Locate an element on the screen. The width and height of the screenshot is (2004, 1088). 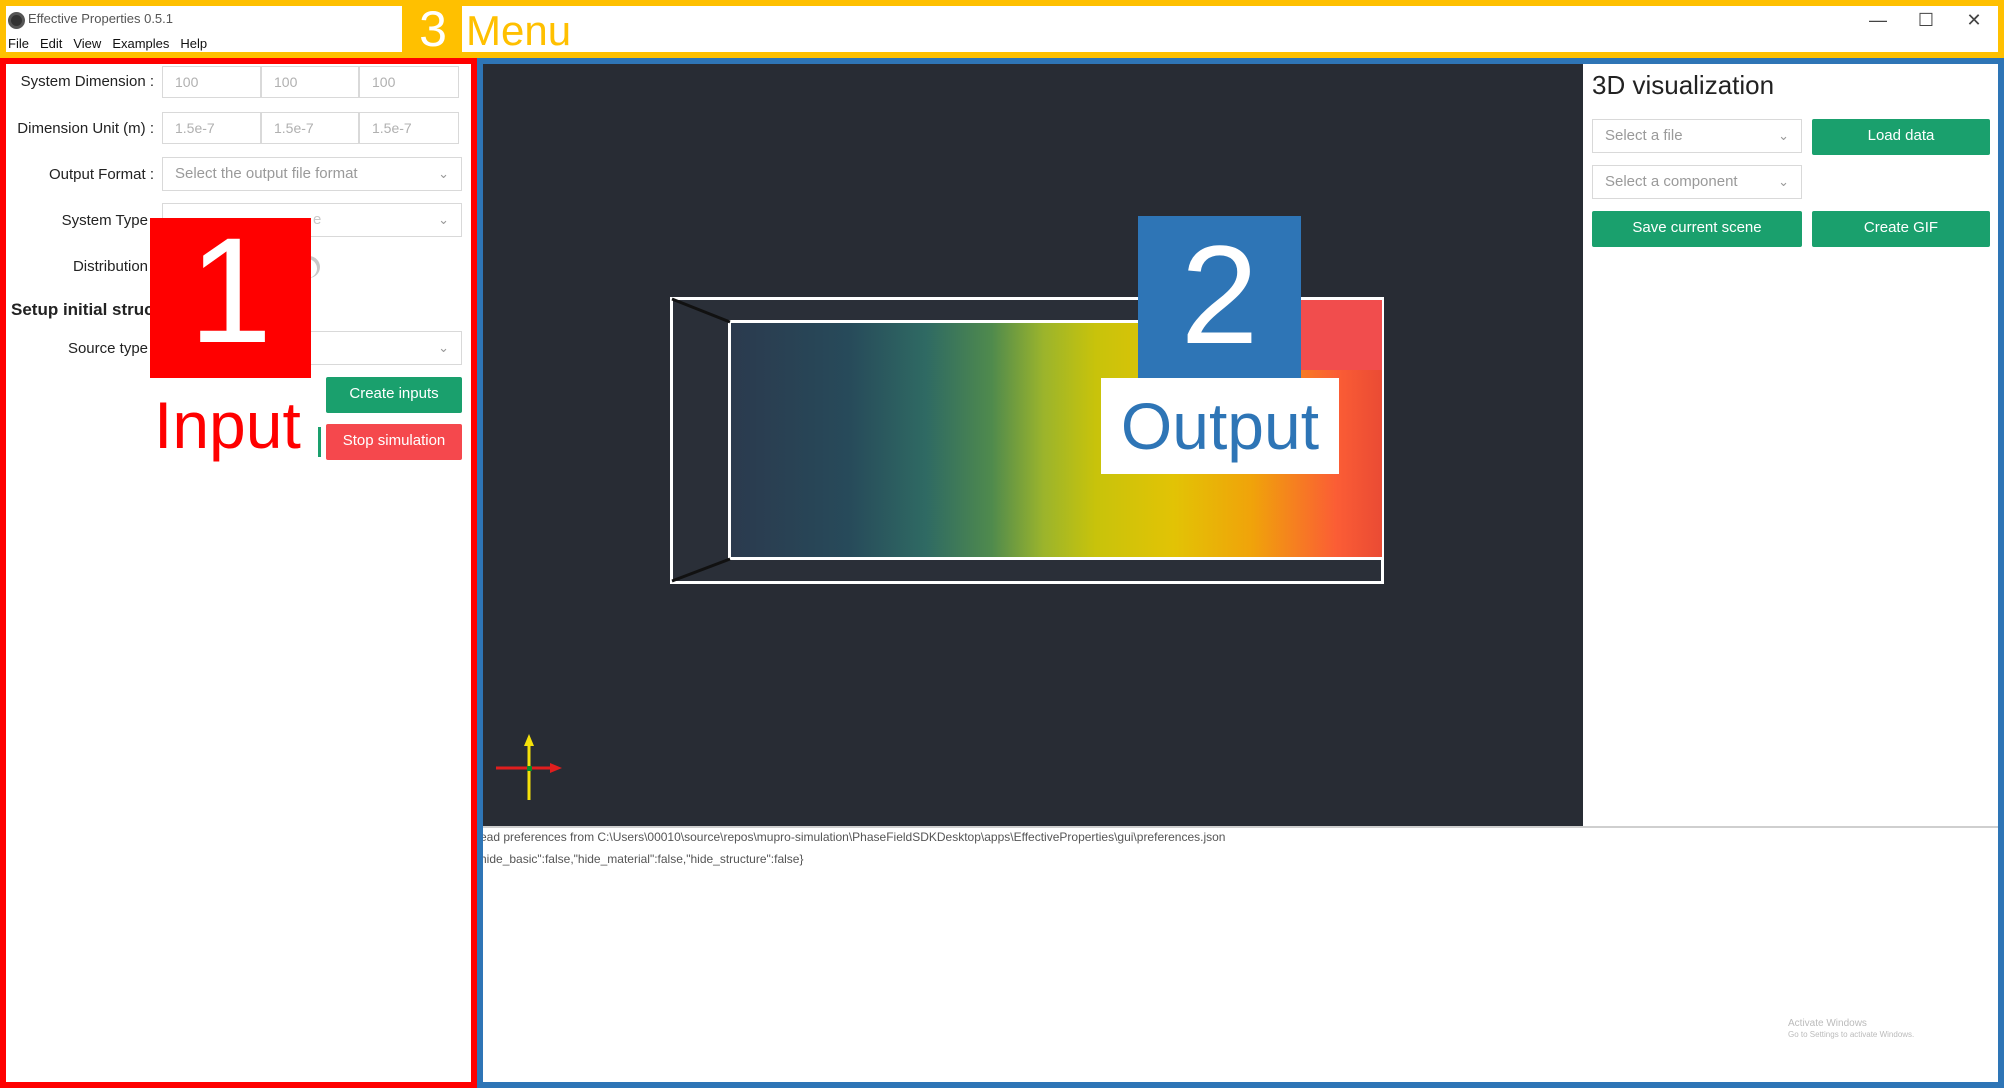
menu-annotation-frame is located at coordinates (1002, 29).